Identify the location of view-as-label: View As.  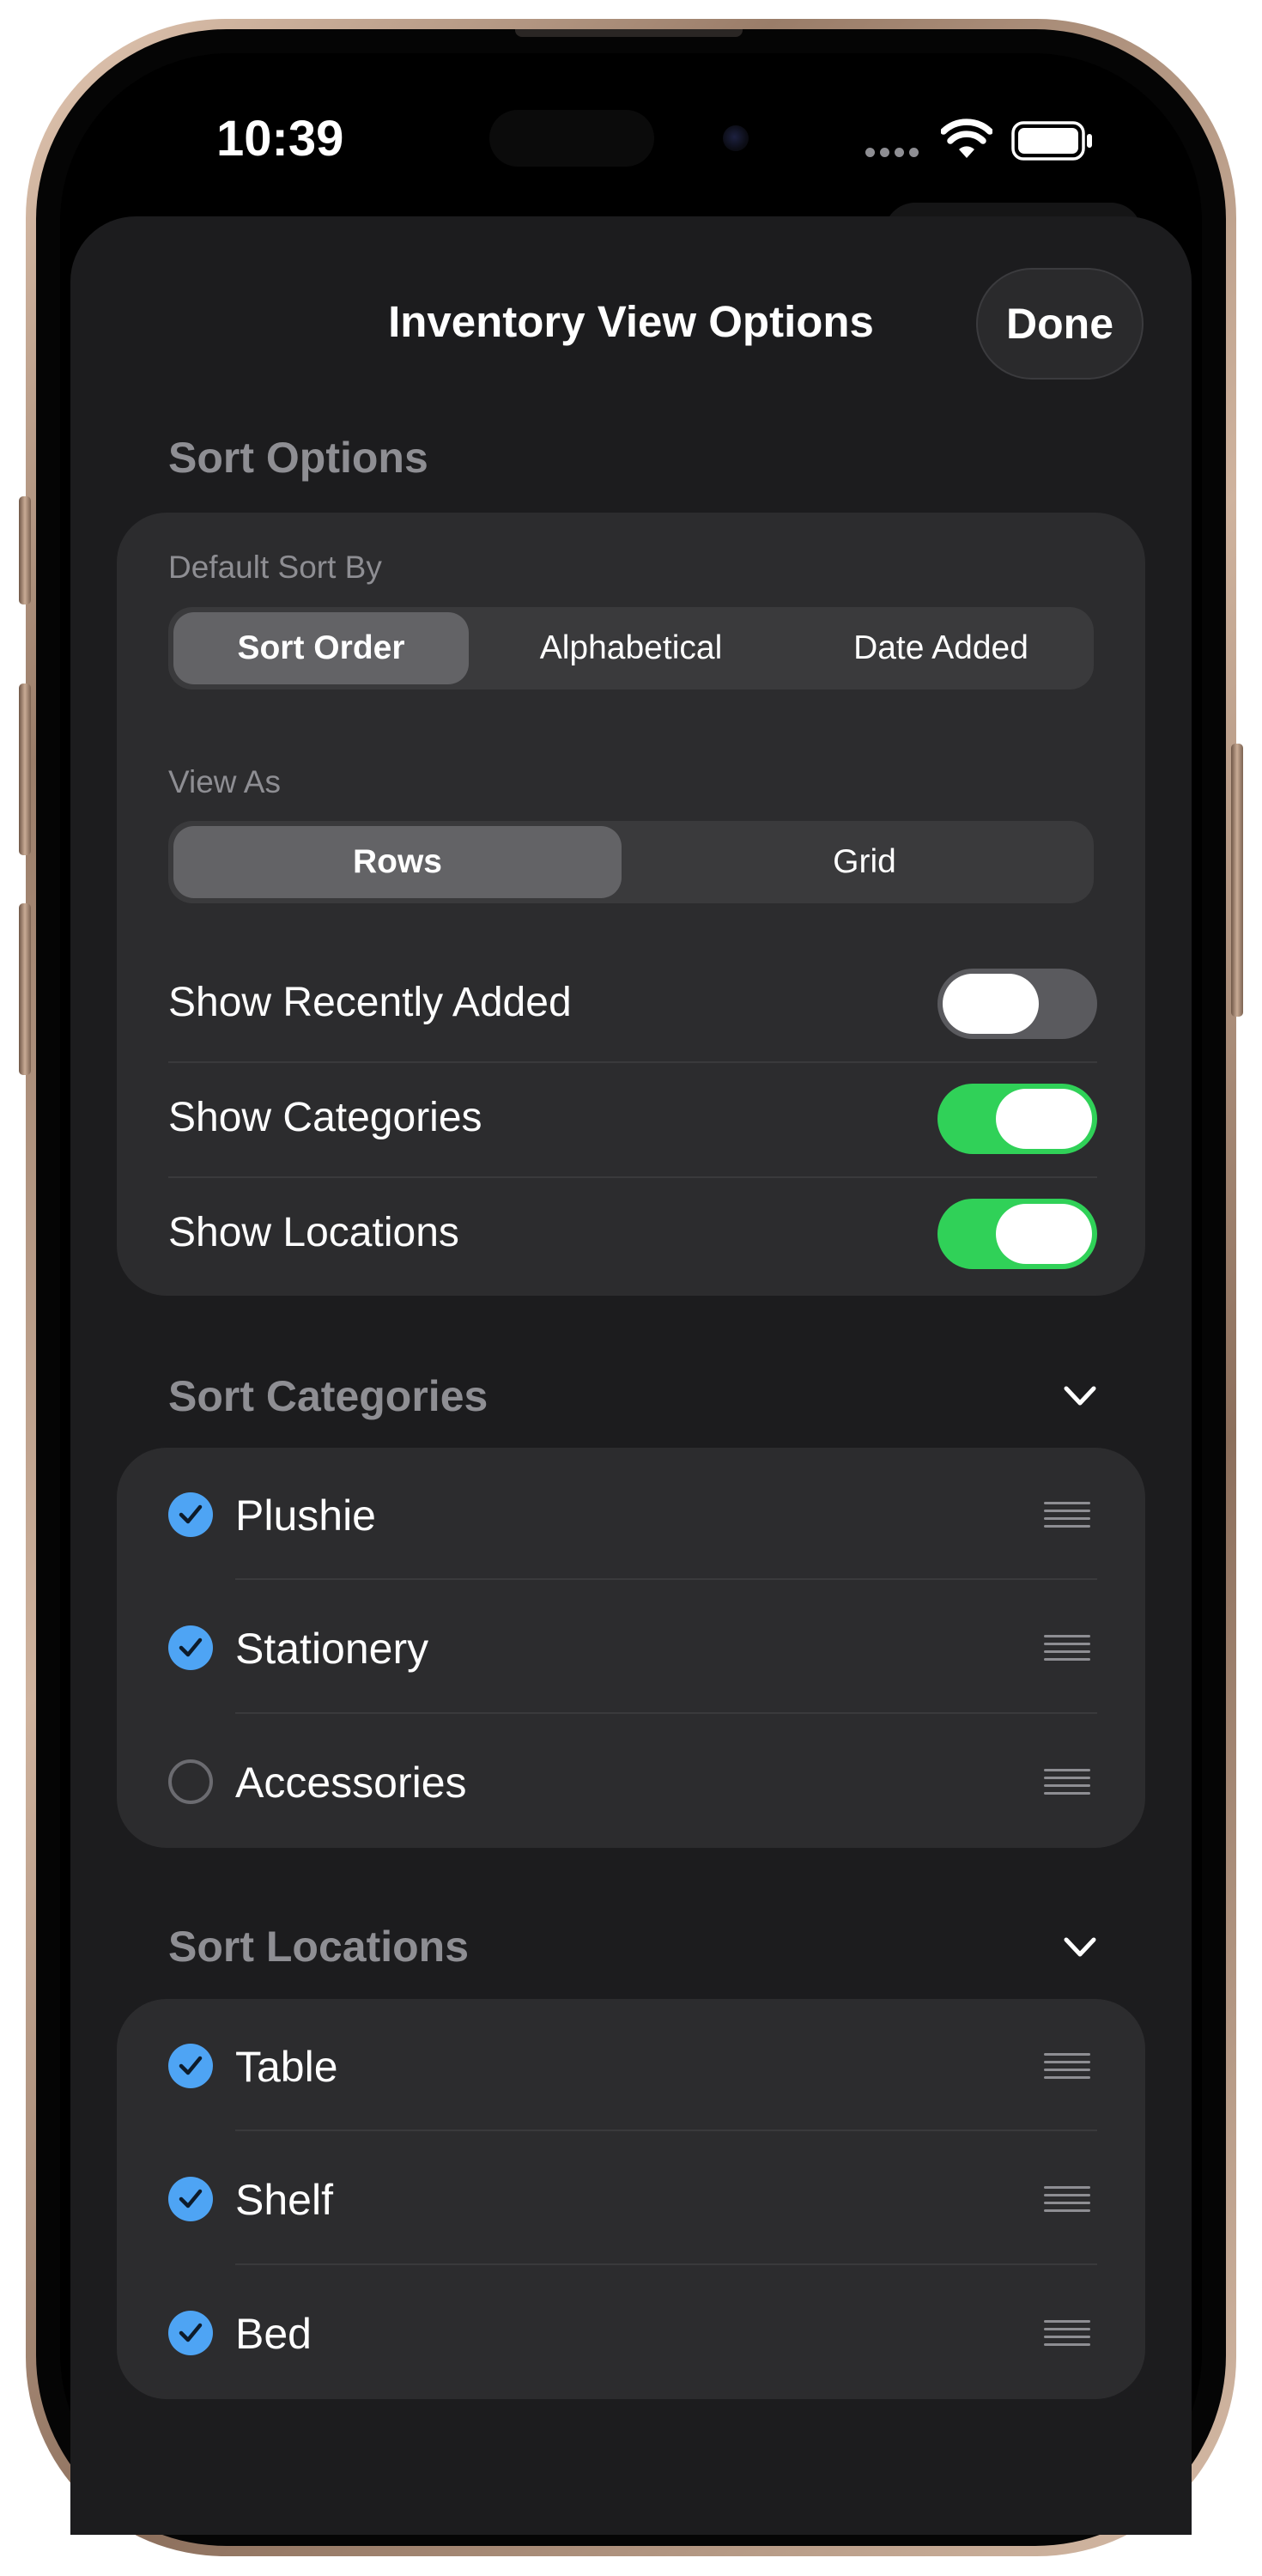
(224, 781).